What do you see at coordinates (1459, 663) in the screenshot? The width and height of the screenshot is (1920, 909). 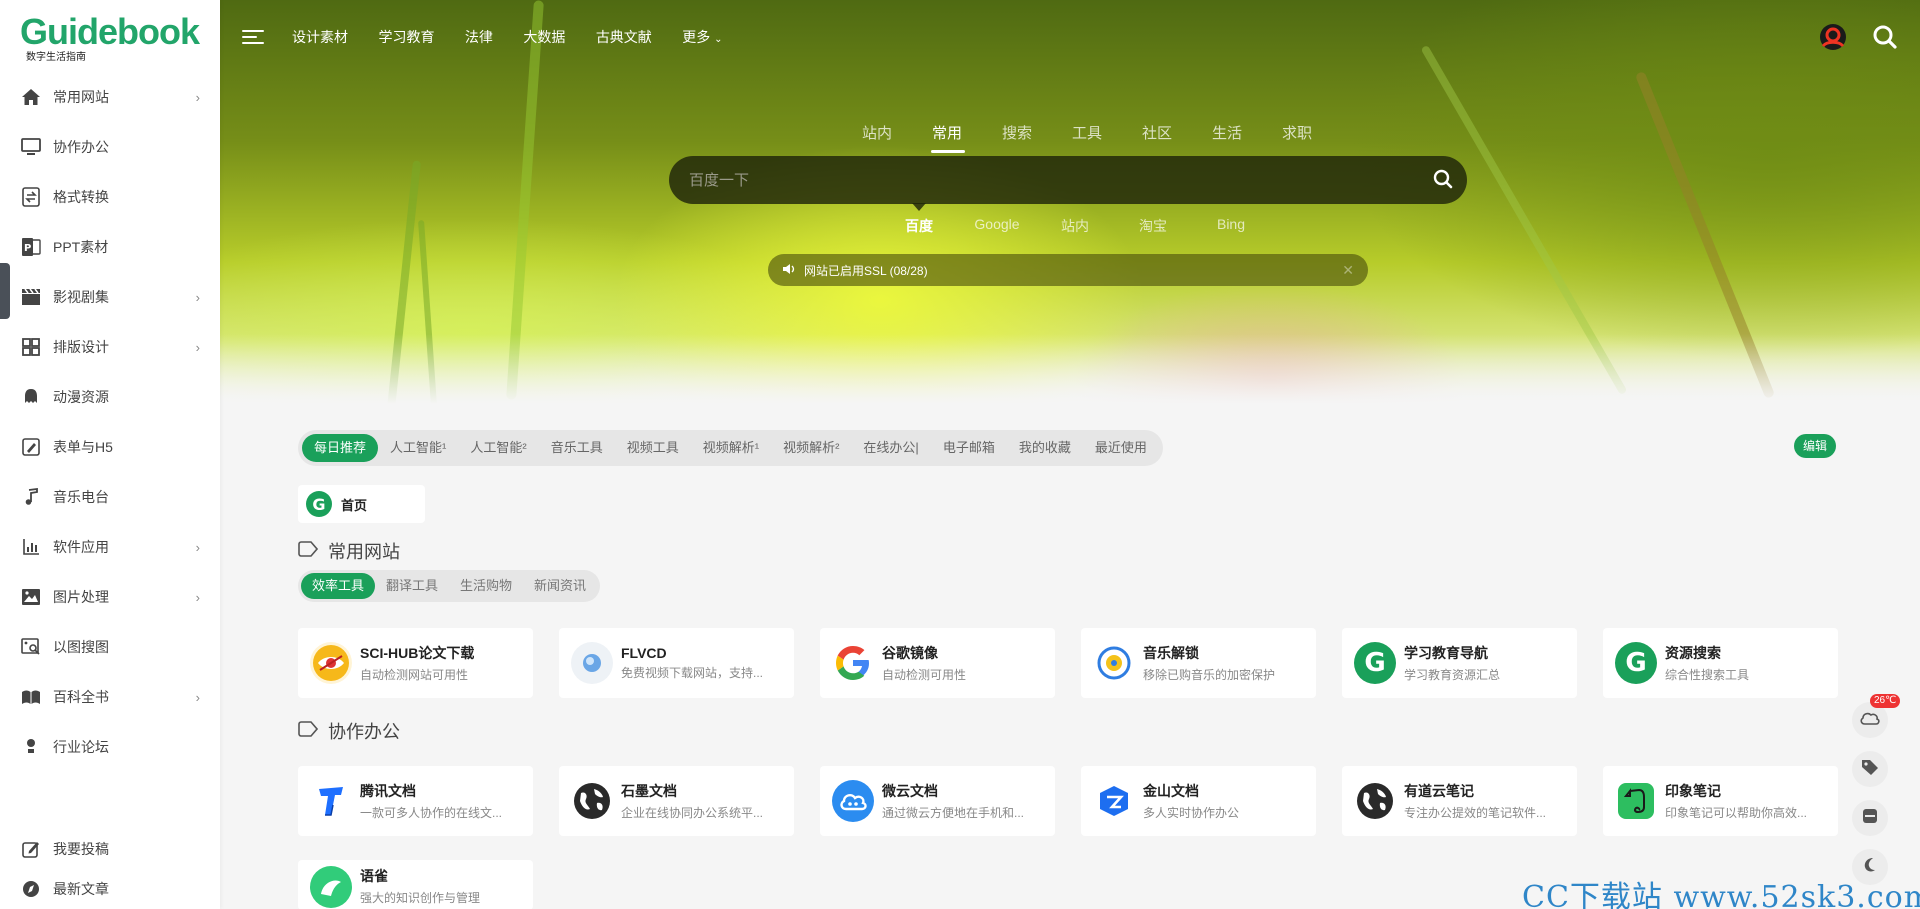 I see `site-card: G 学习教育导航 学习教育资源汇总` at bounding box center [1459, 663].